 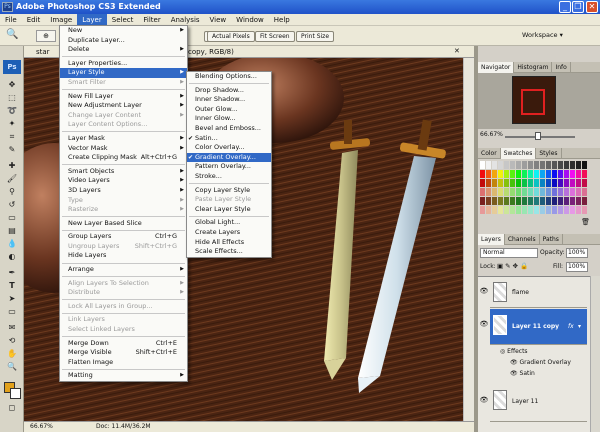 I want to click on marquee-tool-icon: ⬚, so click(x=12, y=97).